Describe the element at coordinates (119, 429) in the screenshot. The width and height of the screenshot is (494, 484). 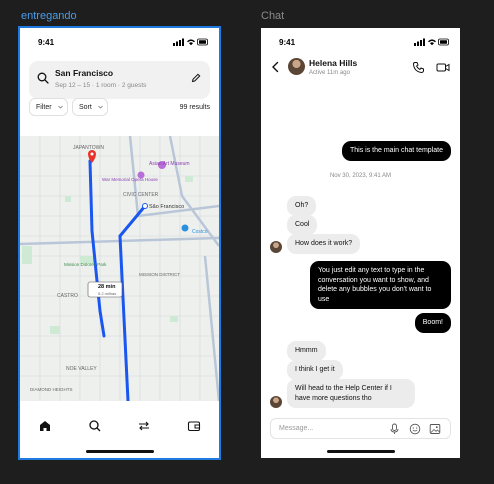
I see `tab-bar` at that location.